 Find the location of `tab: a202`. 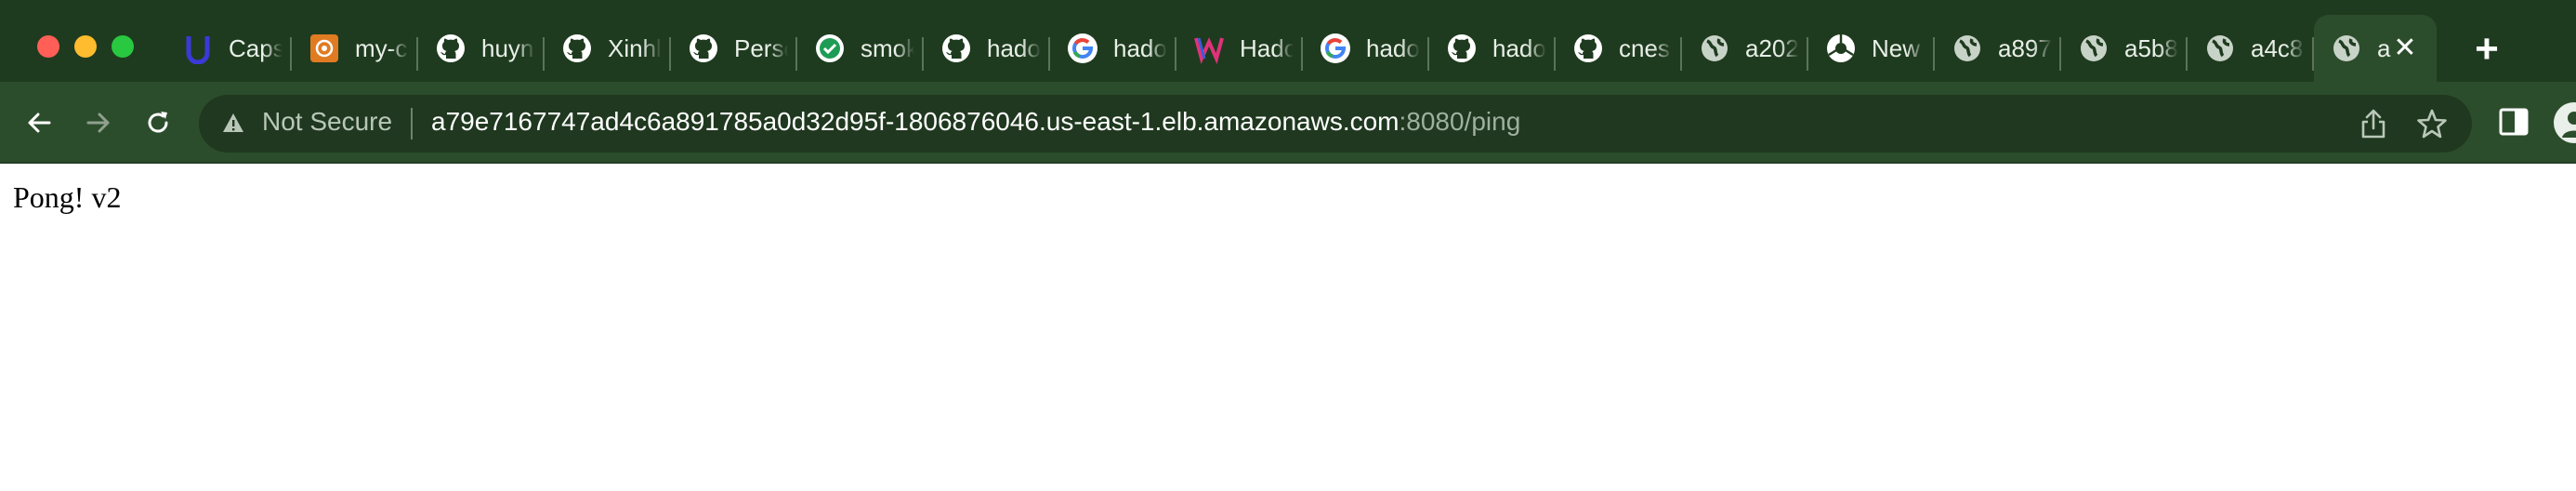

tab: a202 is located at coordinates (1745, 48).